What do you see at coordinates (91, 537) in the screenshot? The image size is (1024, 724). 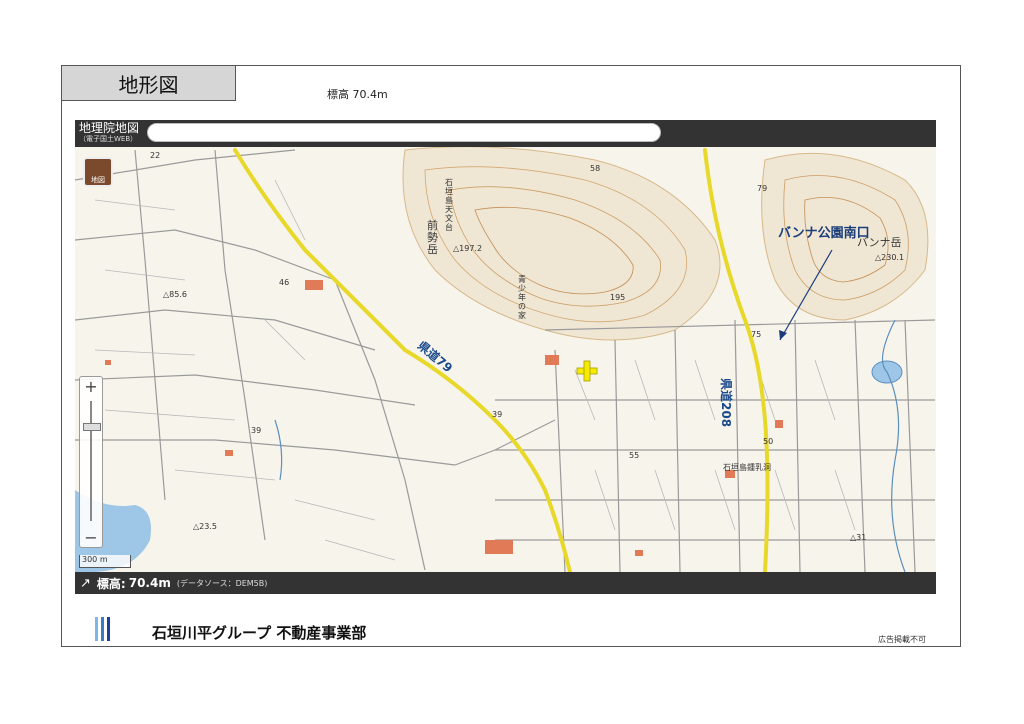 I see `zoom-out-button: −` at bounding box center [91, 537].